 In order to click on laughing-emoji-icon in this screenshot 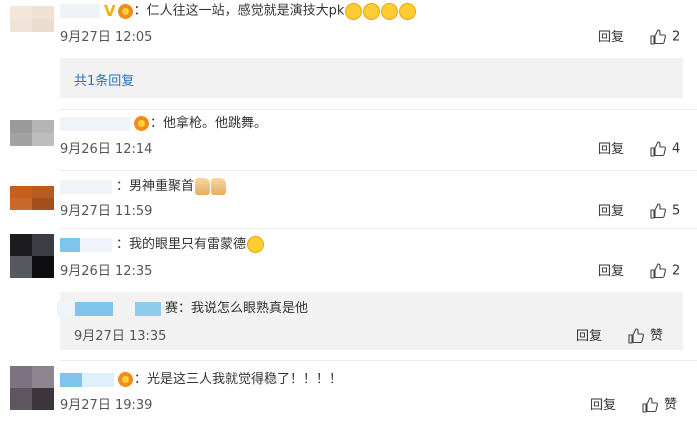, I will do `click(256, 244)`.